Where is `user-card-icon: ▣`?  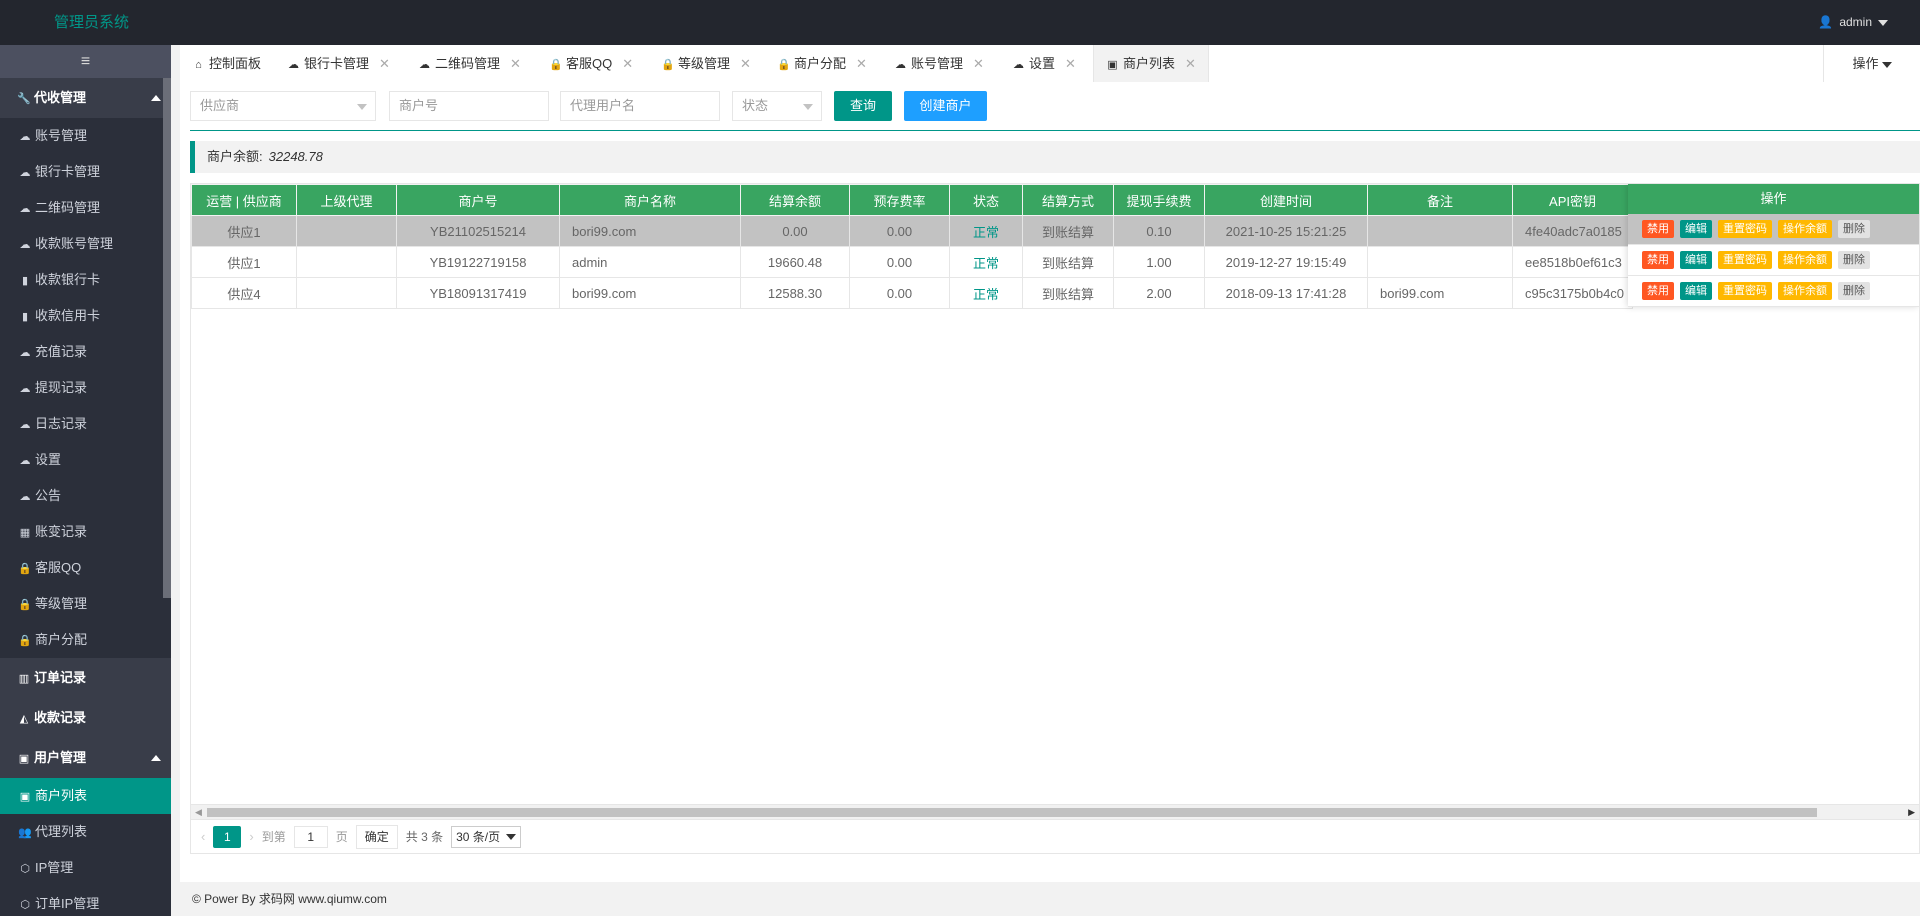 user-card-icon: ▣ is located at coordinates (24, 759).